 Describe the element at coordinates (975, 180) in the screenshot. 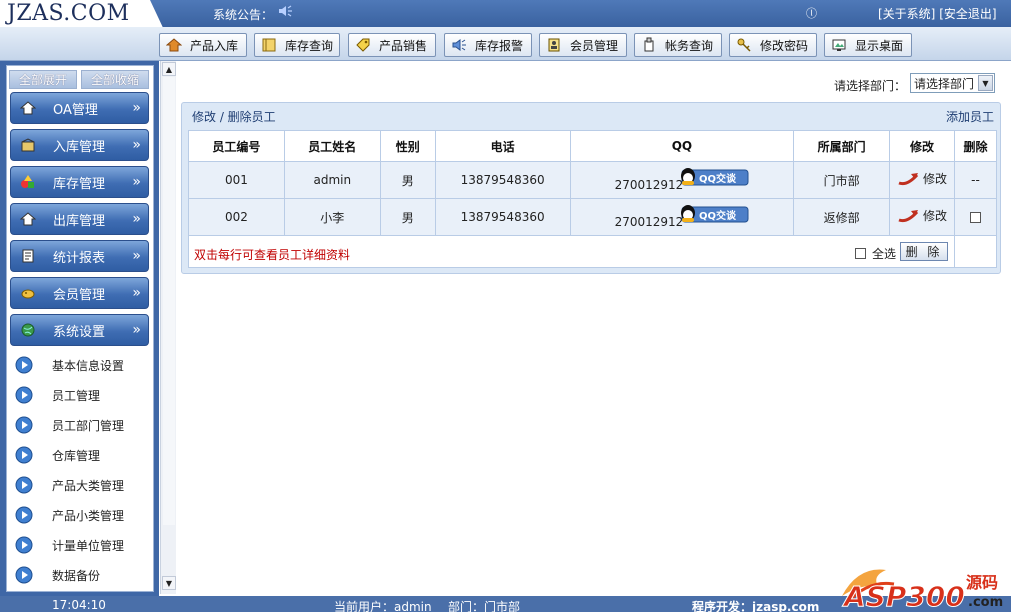

I see `delete-cell: --` at that location.